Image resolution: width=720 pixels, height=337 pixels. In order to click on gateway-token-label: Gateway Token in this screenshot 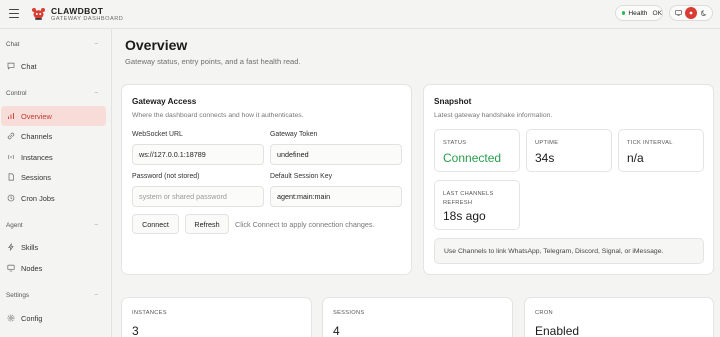, I will do `click(294, 134)`.